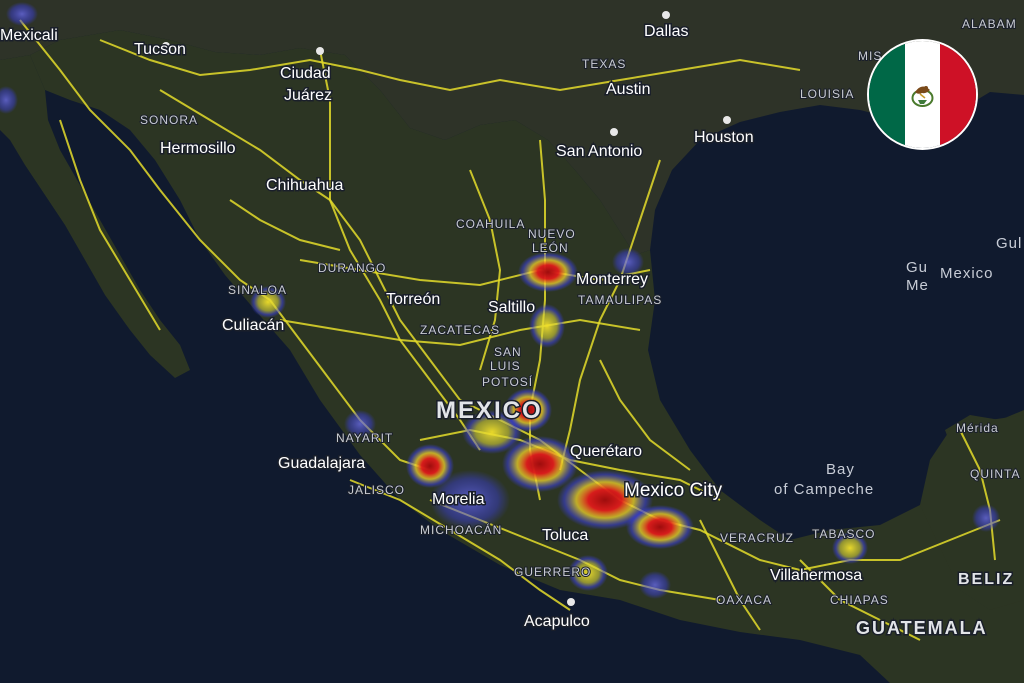 This screenshot has height=683, width=1024. Describe the element at coordinates (458, 499) in the screenshot. I see `city-morelia: Morelia` at that location.